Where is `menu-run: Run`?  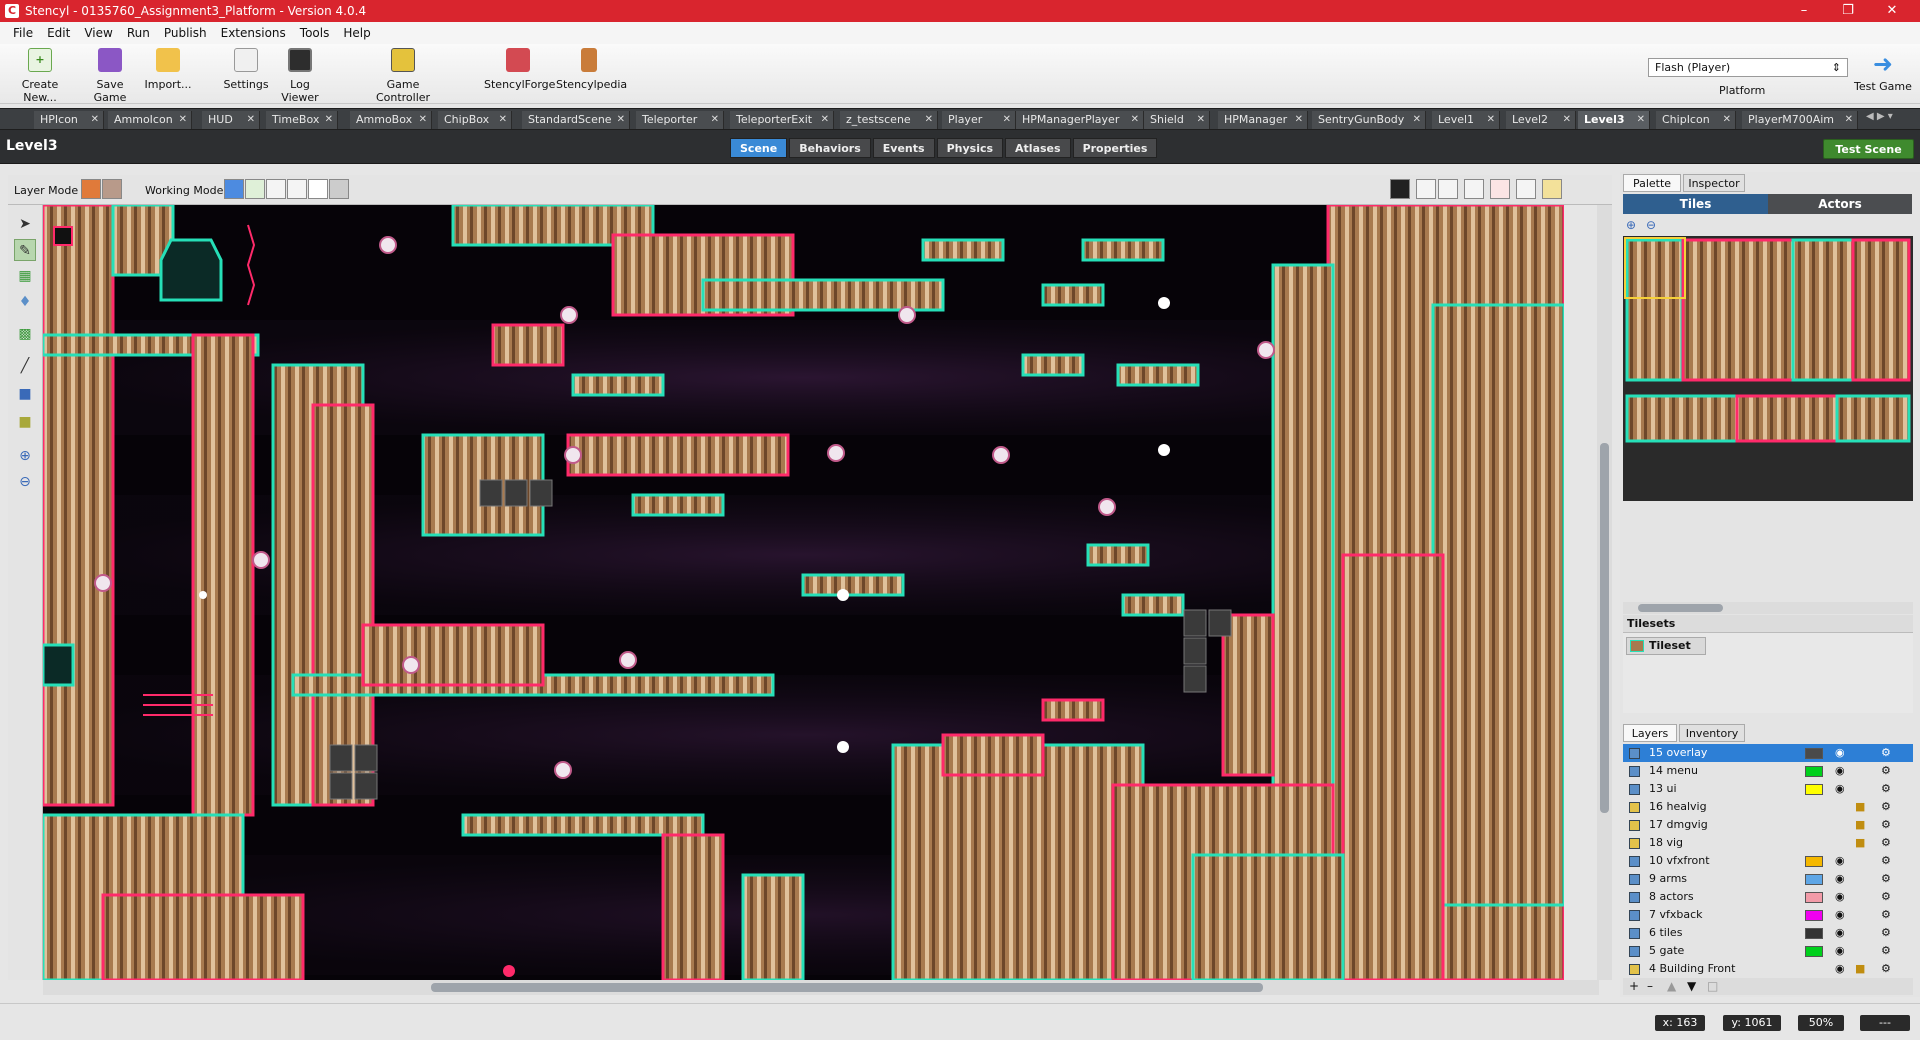 menu-run: Run is located at coordinates (138, 33).